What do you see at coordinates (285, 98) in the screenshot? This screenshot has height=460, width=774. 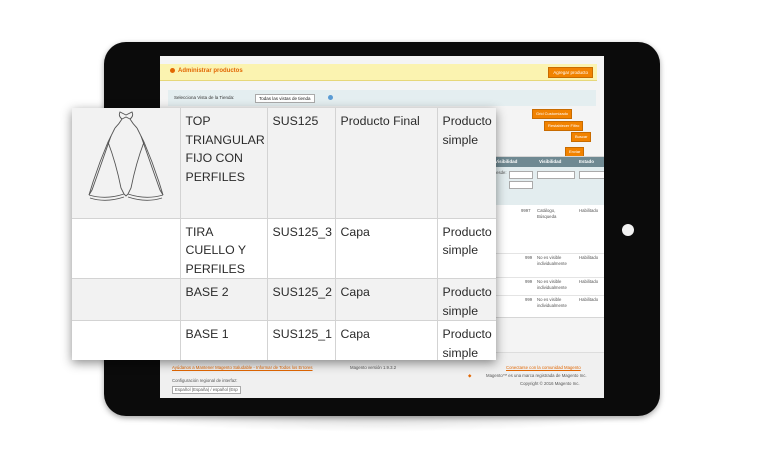 I see `store-view-select: Todas las vistas de tienda` at bounding box center [285, 98].